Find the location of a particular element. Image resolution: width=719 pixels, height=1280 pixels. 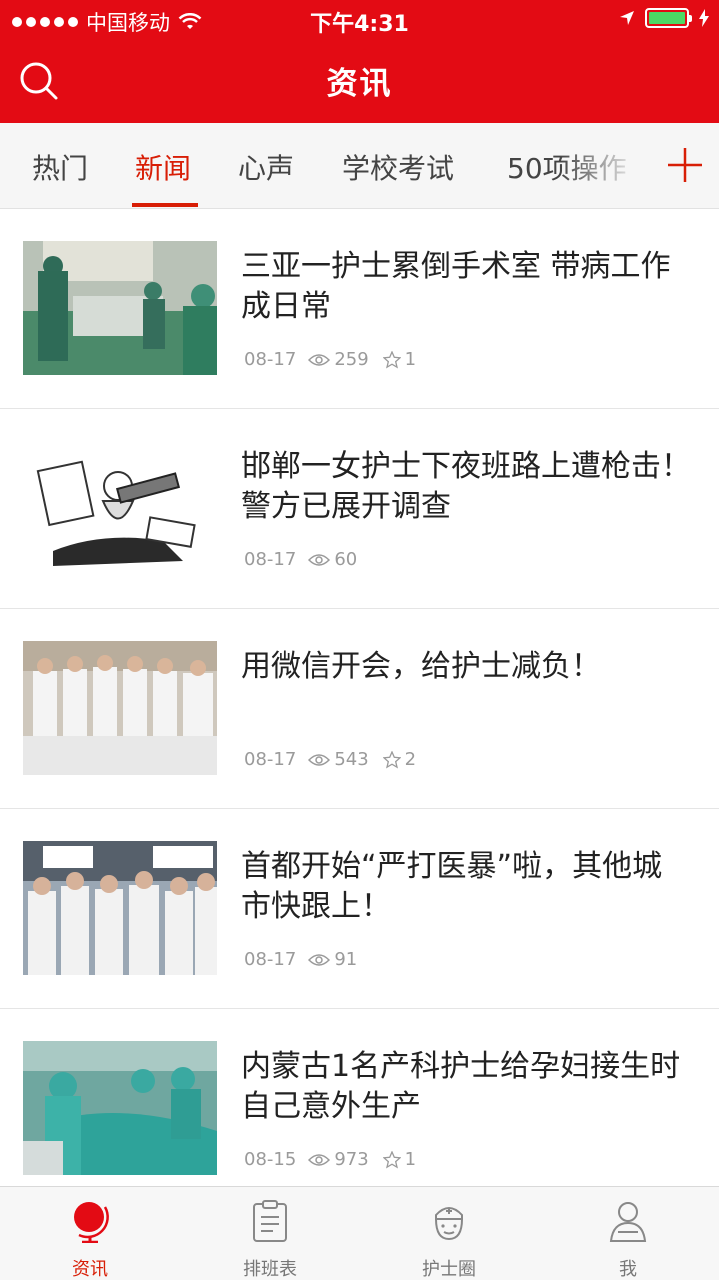

news-title: 首都开始“严打医暴”啦，其他城市快跟上！ is located at coordinates (452, 886).